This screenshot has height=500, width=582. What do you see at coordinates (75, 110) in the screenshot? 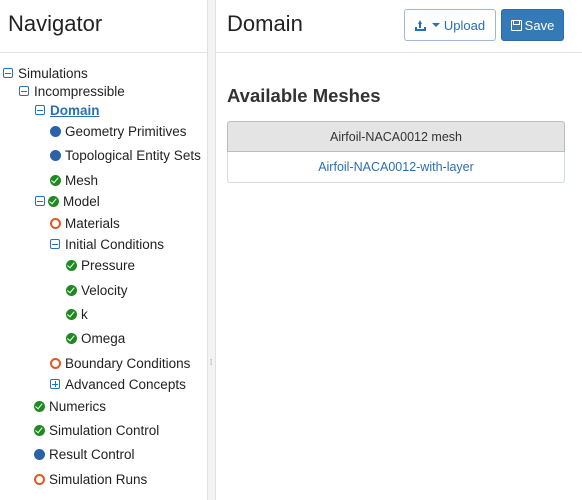
I see `tree-item-label: Domain` at bounding box center [75, 110].